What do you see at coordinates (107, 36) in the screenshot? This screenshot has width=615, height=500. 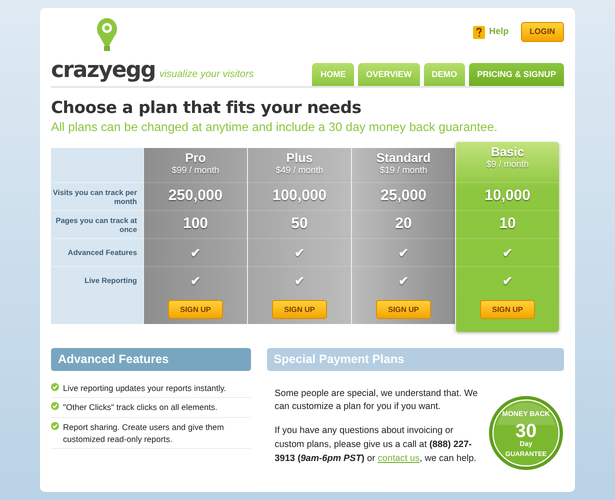 I see `balloon-logo-icon` at bounding box center [107, 36].